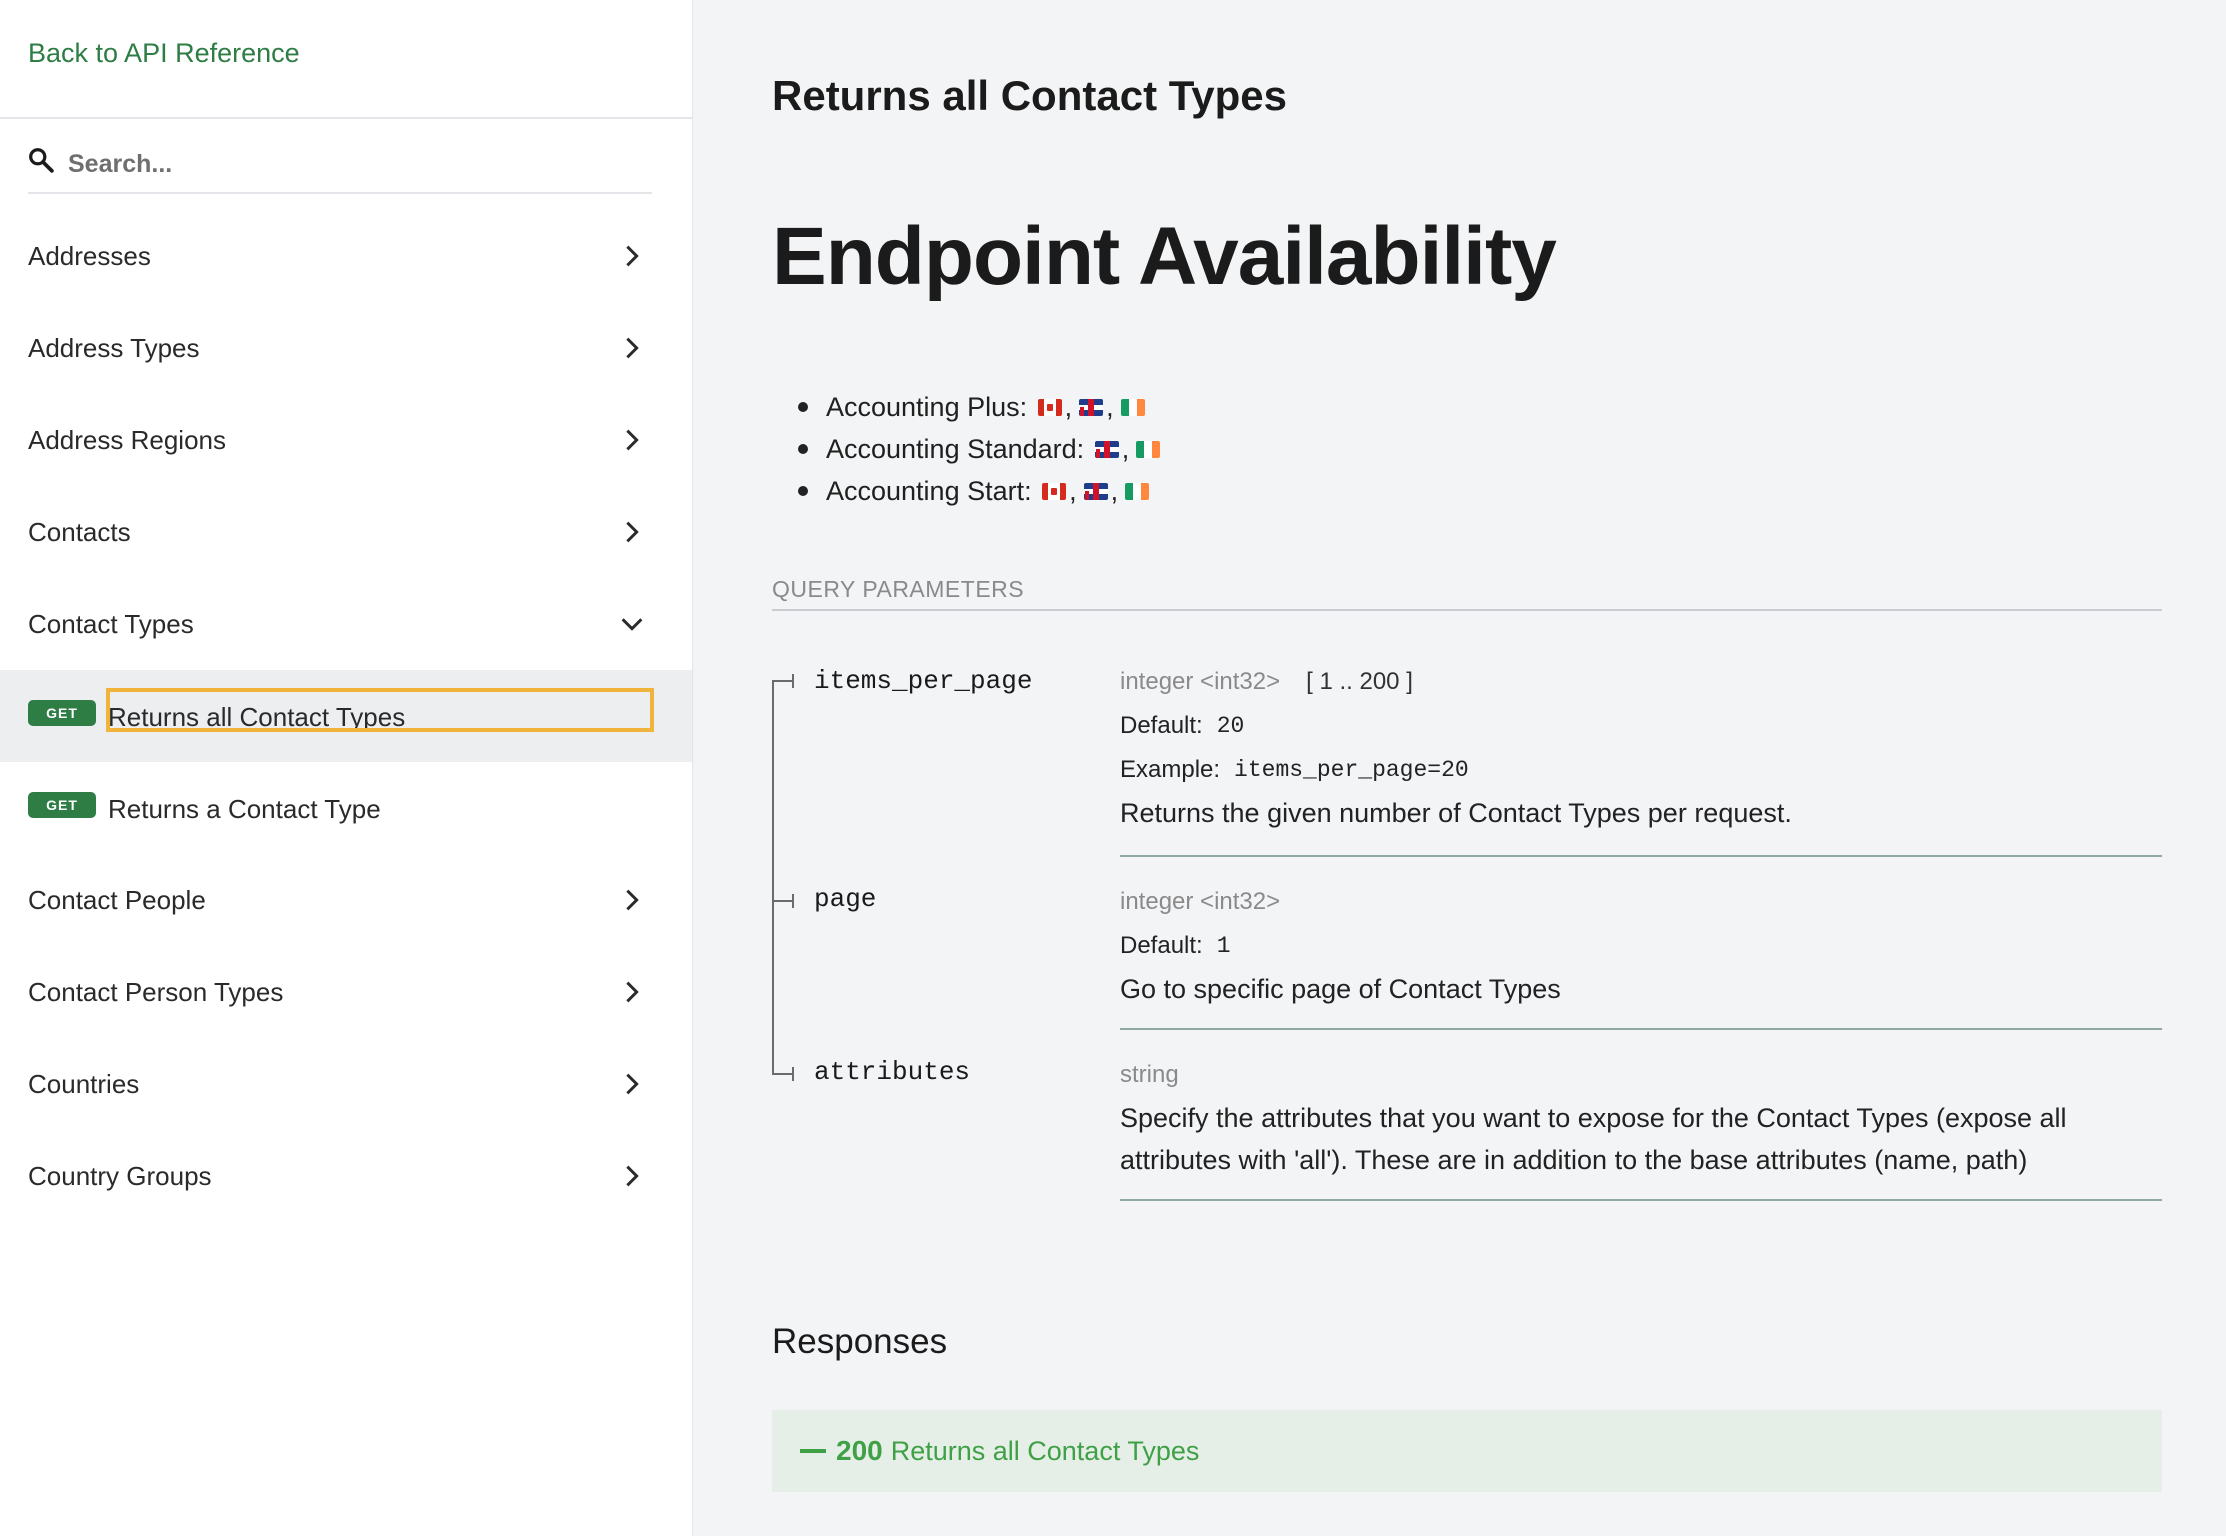 The width and height of the screenshot is (2226, 1536). What do you see at coordinates (156, 991) in the screenshot?
I see `sidebar-item-label: Contact Person Types` at bounding box center [156, 991].